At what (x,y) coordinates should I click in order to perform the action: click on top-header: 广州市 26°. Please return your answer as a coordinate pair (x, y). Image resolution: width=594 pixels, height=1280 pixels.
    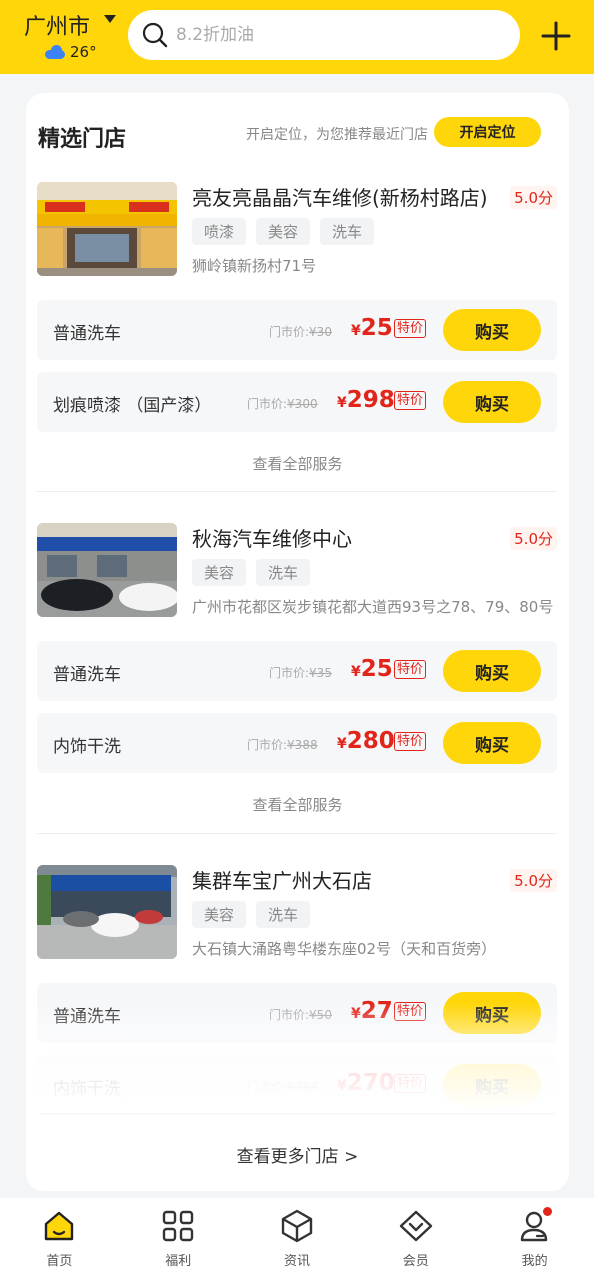
    Looking at the image, I should click on (297, 37).